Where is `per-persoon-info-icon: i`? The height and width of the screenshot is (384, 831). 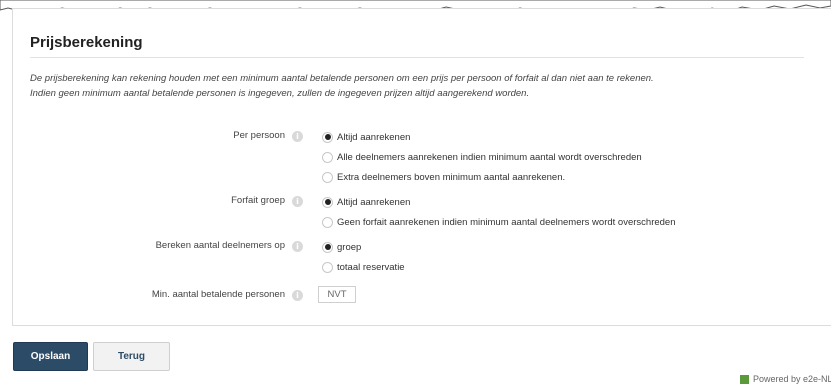
per-persoon-info-icon: i is located at coordinates (297, 136).